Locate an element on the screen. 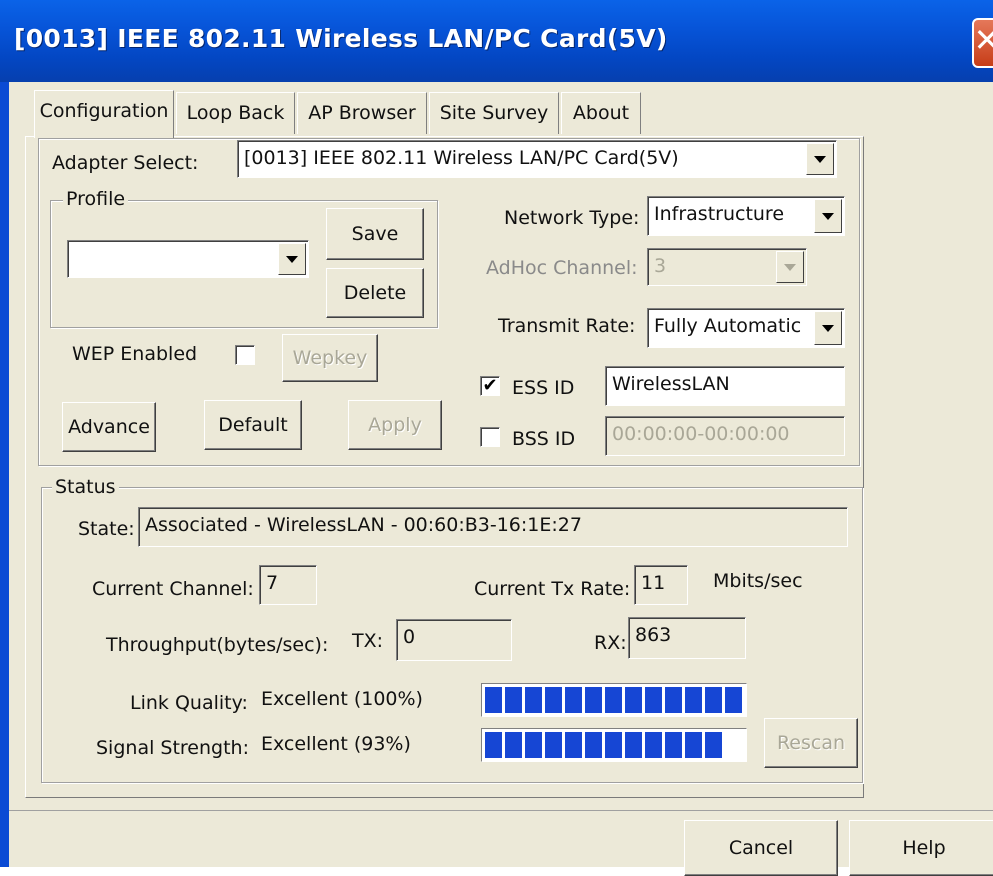 Image resolution: width=993 pixels, height=876 pixels. network-type-value: Infrastructure is located at coordinates (719, 214).